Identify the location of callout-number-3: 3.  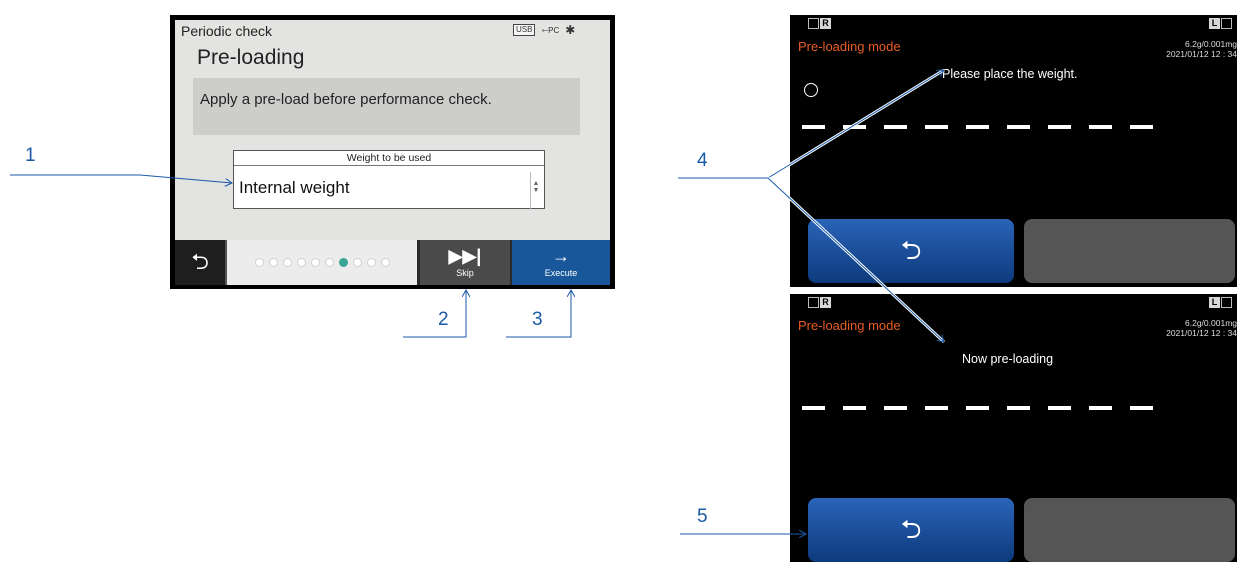
(537, 319).